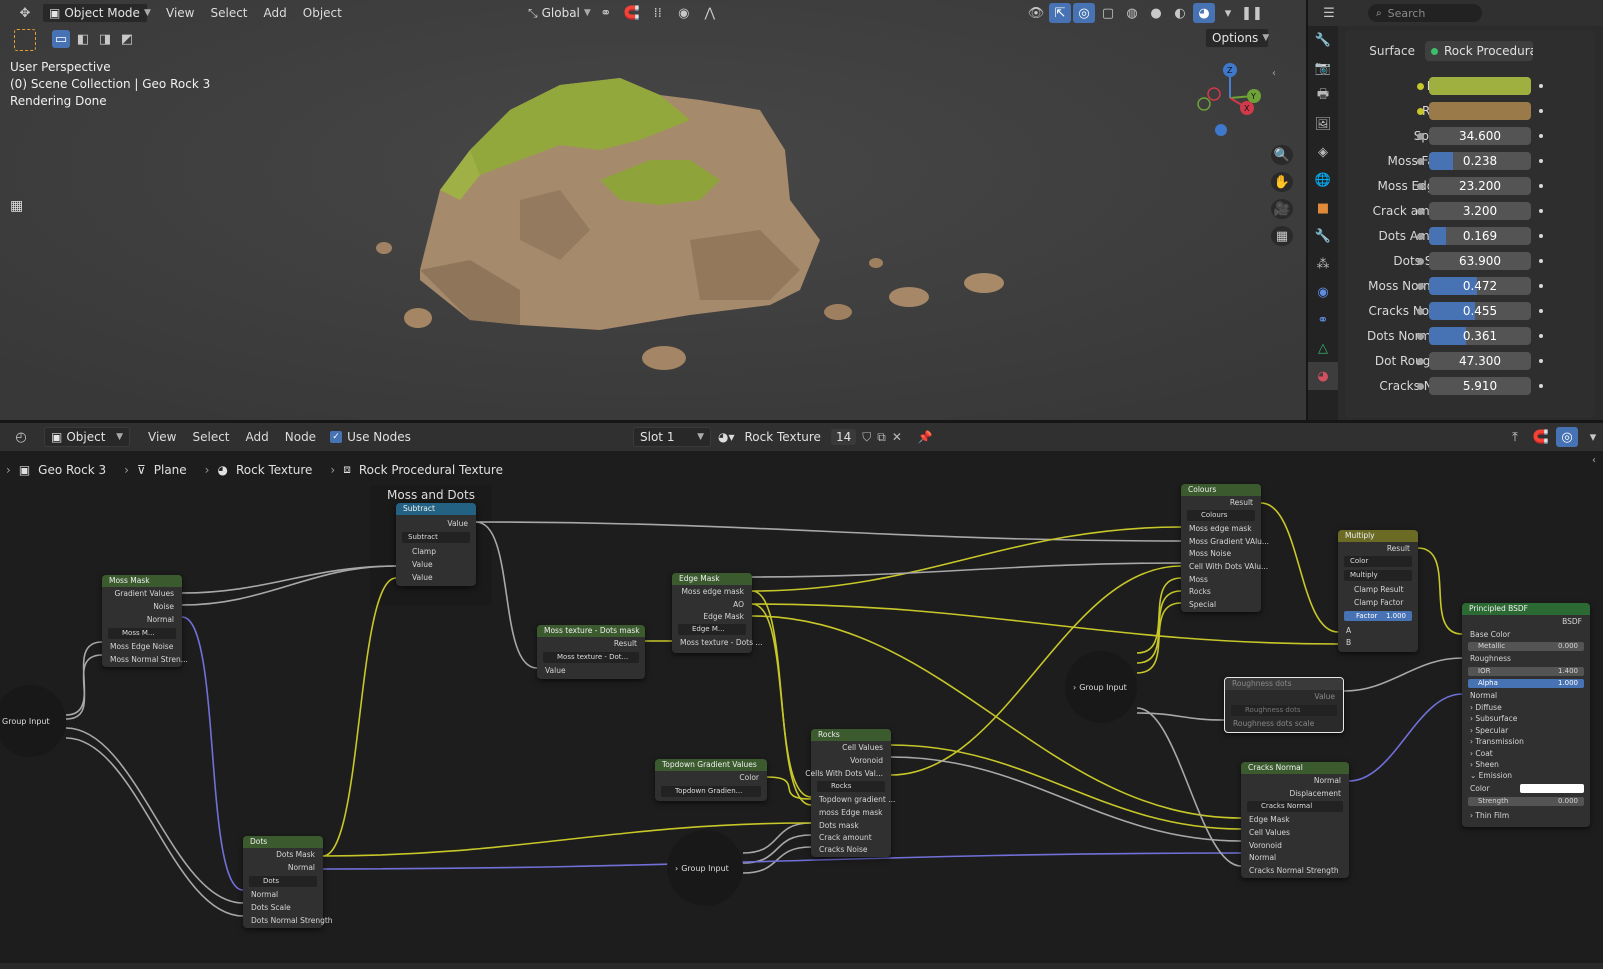 The width and height of the screenshot is (1603, 969). I want to click on data-tab-icon: △, so click(1323, 348).